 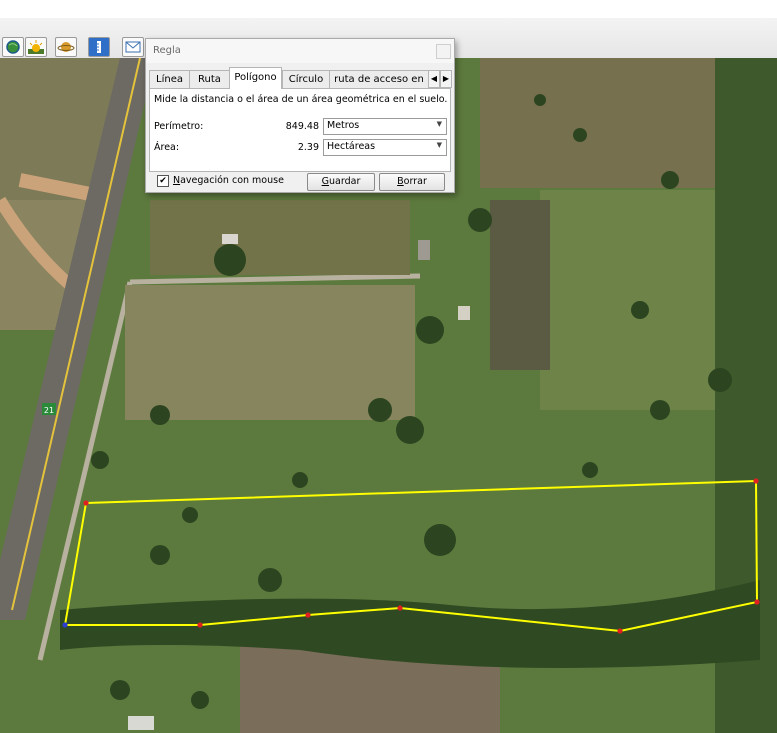 What do you see at coordinates (345, 181) in the screenshot?
I see `save-label: uardar` at bounding box center [345, 181].